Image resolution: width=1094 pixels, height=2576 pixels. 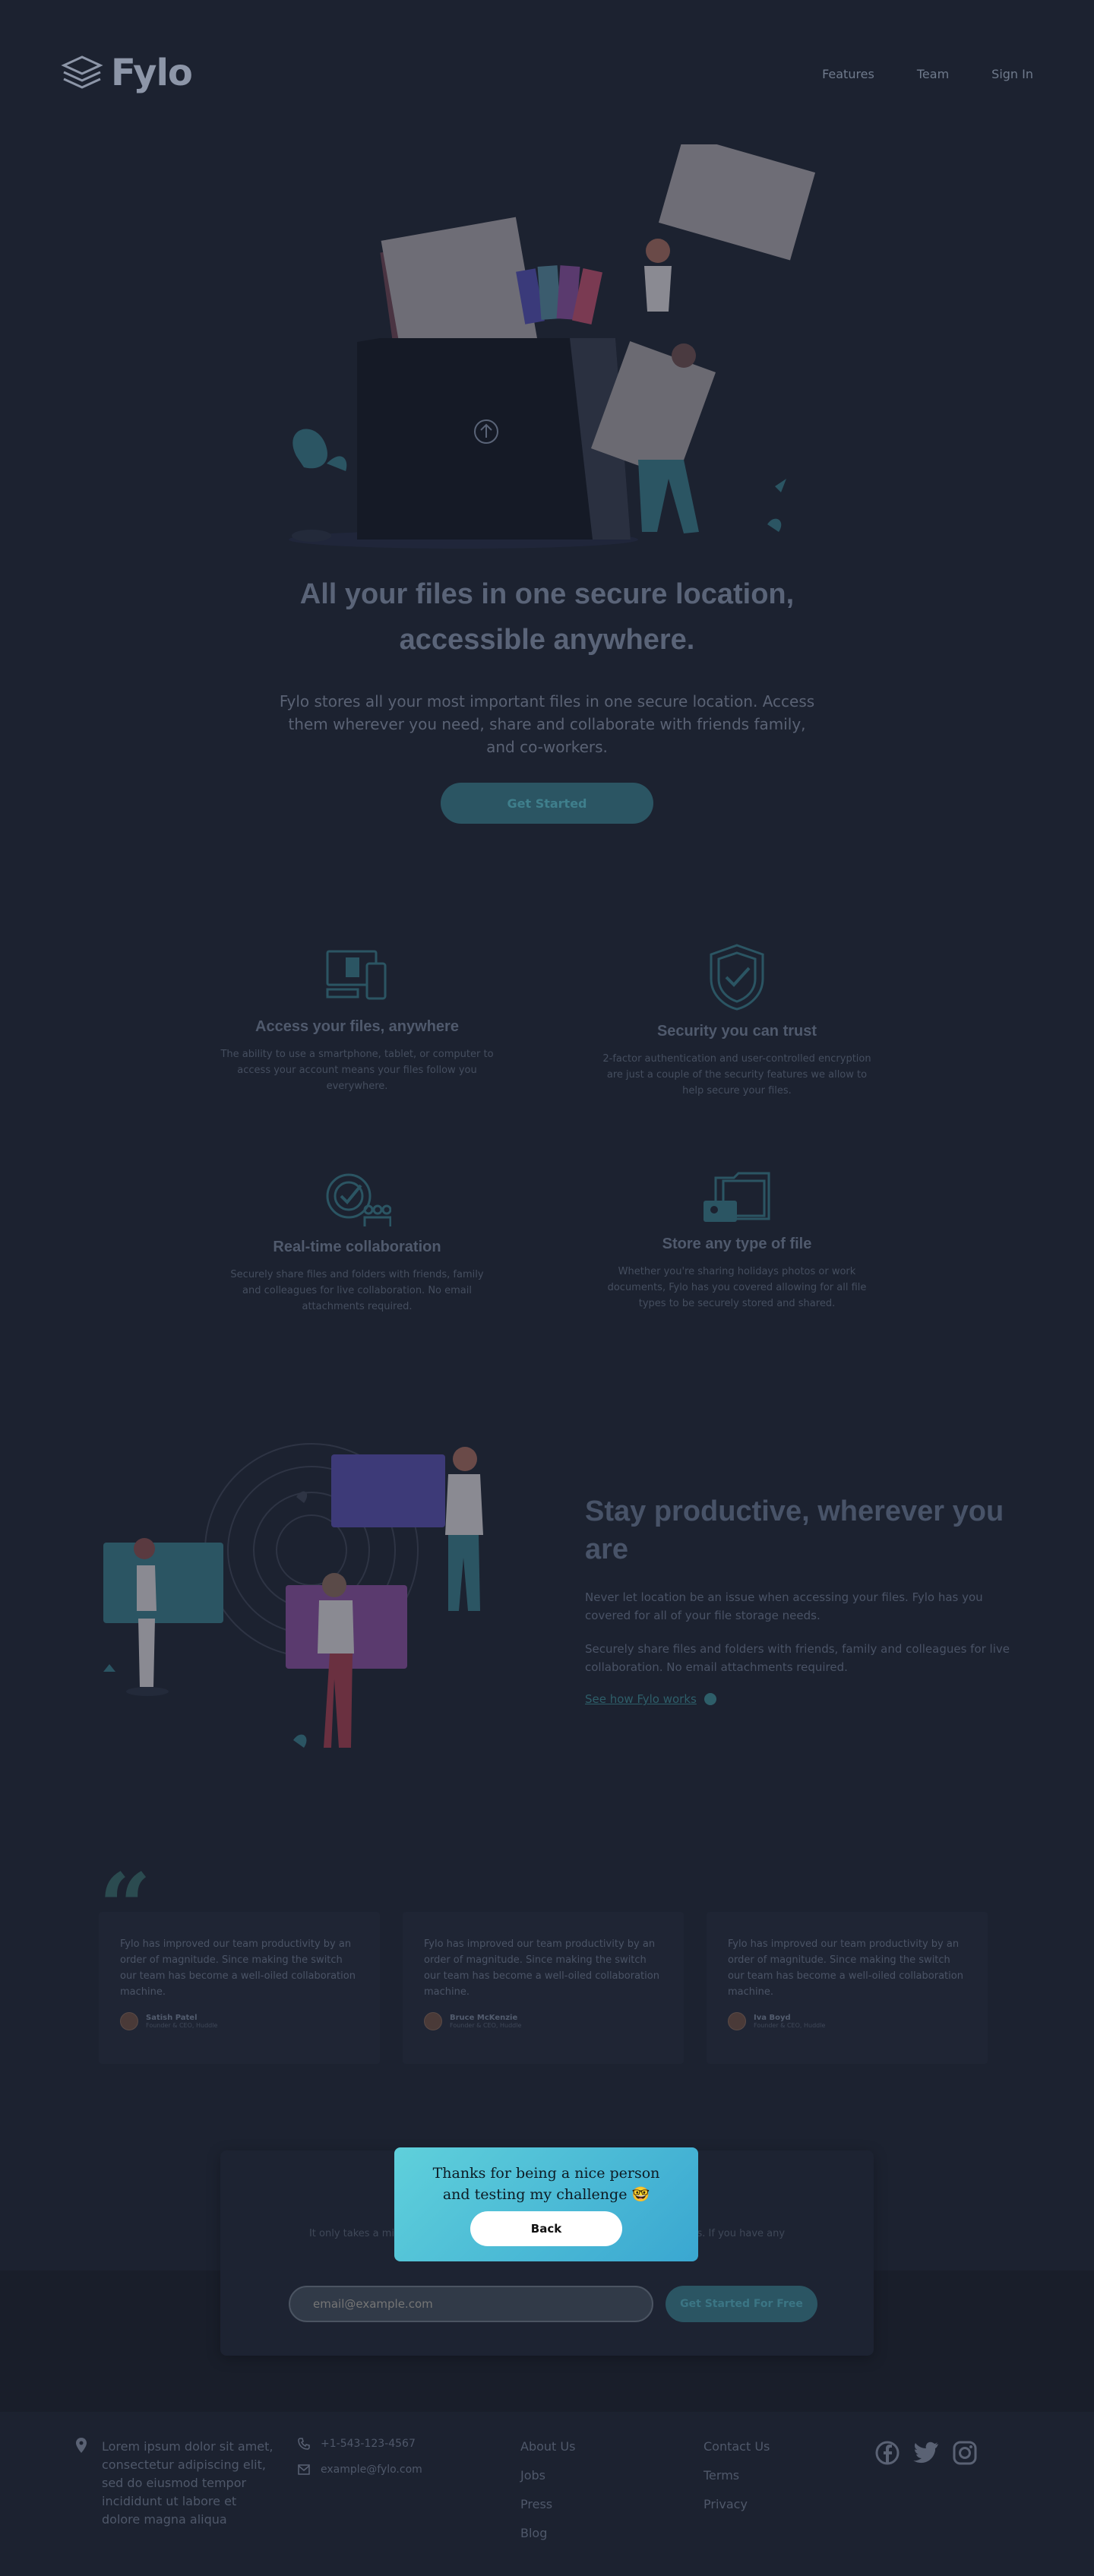 What do you see at coordinates (848, 74) in the screenshot?
I see `nav-features: Features` at bounding box center [848, 74].